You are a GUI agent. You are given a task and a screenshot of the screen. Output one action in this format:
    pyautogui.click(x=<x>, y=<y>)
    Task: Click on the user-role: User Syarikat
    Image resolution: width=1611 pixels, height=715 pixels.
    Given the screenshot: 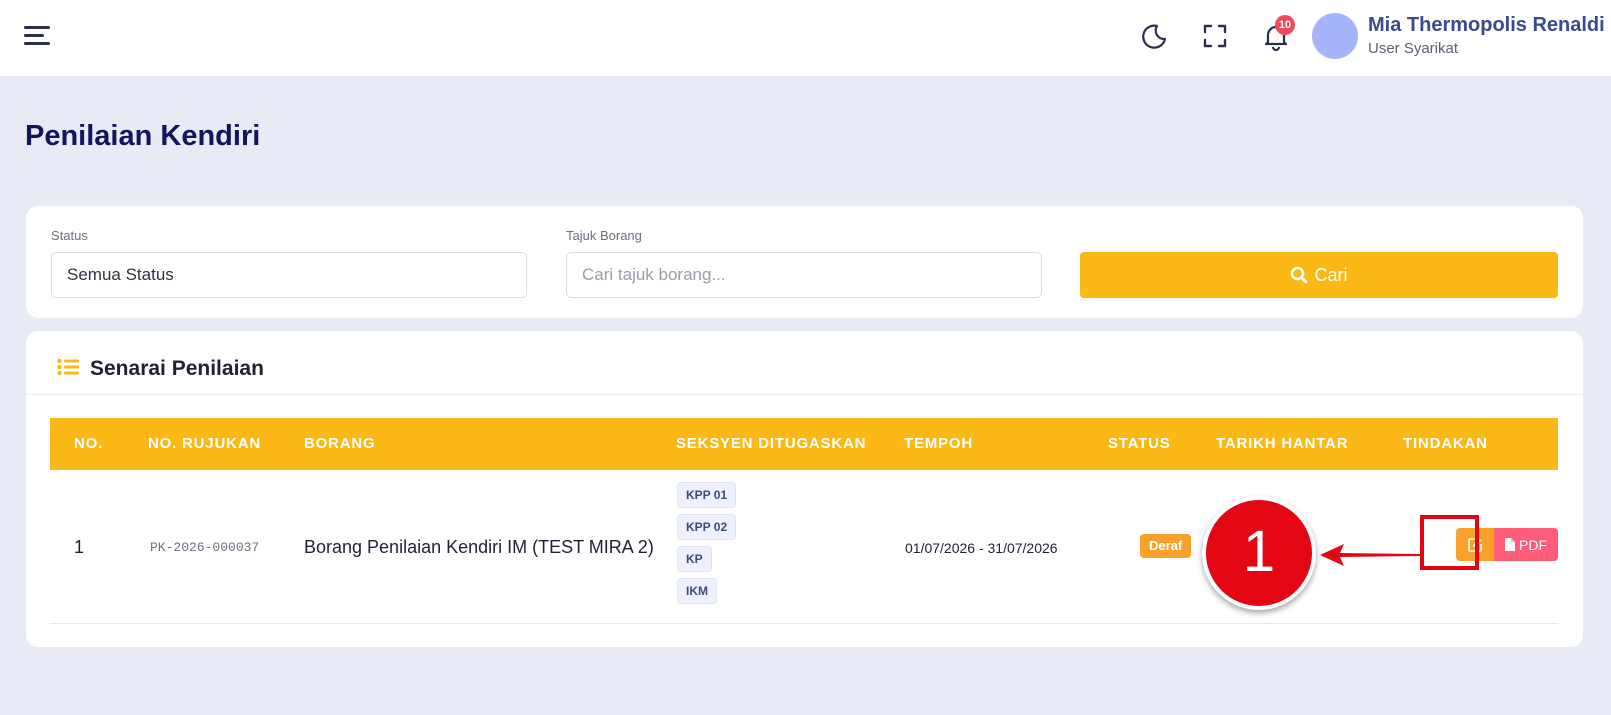 What is the action you would take?
    pyautogui.click(x=1413, y=48)
    